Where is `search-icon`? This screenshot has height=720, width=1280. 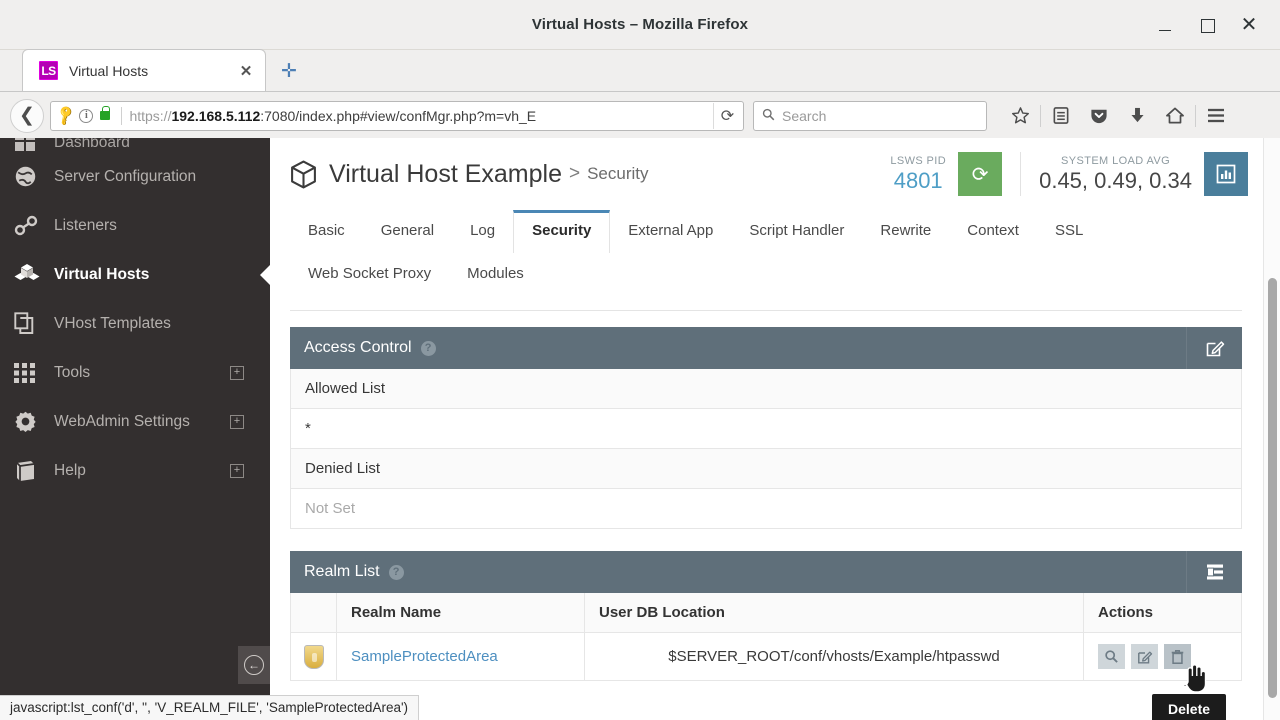 search-icon is located at coordinates (768, 116).